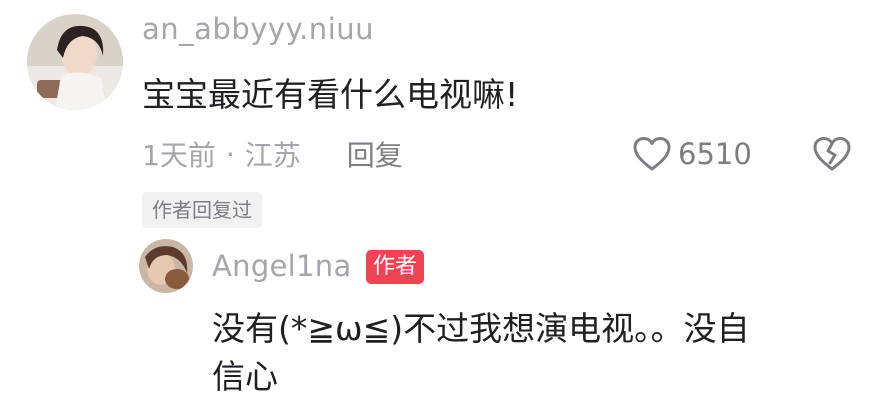  I want to click on reply-text-line-1: 没有(*≧ω≦)不过我想演电视。。没自, so click(481, 328).